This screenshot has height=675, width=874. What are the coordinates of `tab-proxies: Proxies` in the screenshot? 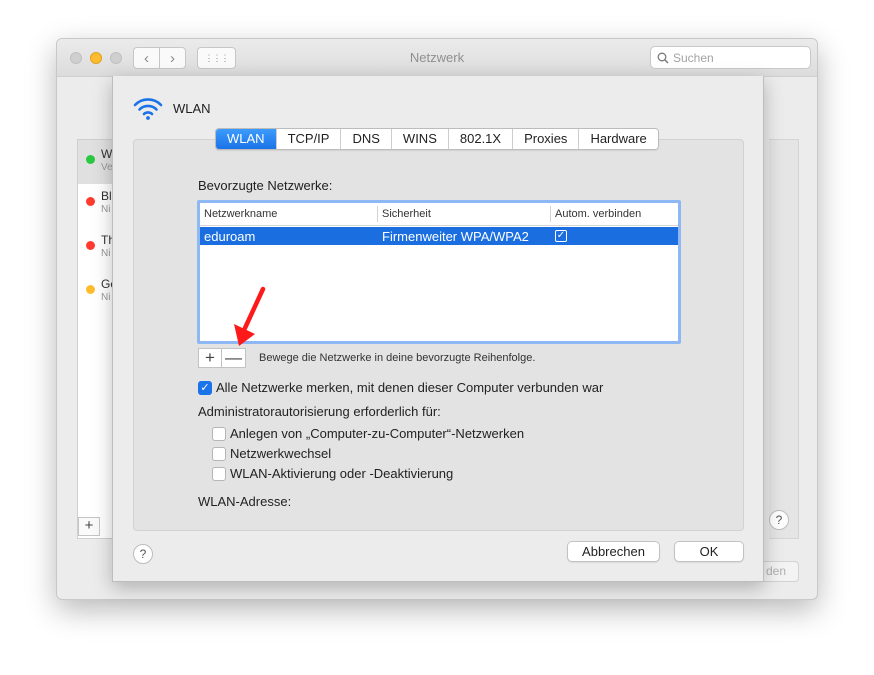 It's located at (545, 139).